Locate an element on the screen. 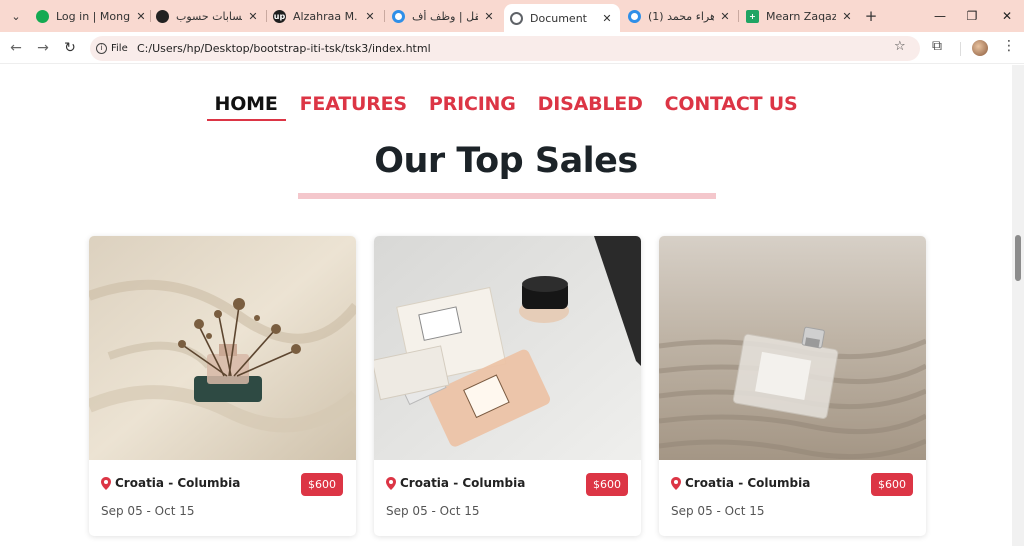 This screenshot has width=1024, height=546. tab-upwork: up Alzahraa M. - Fr ✕ is located at coordinates (325, 16).